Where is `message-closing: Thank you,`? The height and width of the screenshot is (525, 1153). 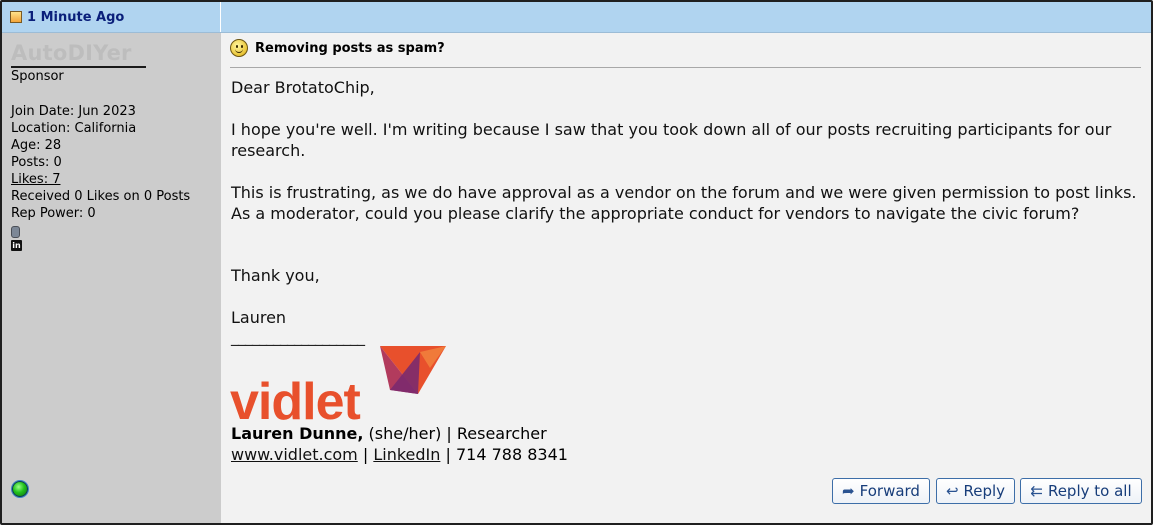
message-closing: Thank you, is located at coordinates (275, 275).